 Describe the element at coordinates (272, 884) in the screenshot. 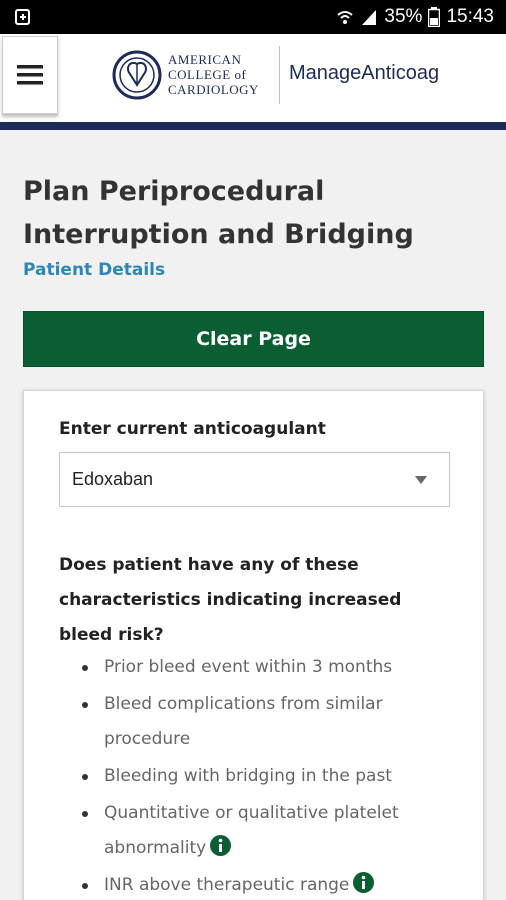

I see `list-item: INR above therapeutic range` at that location.